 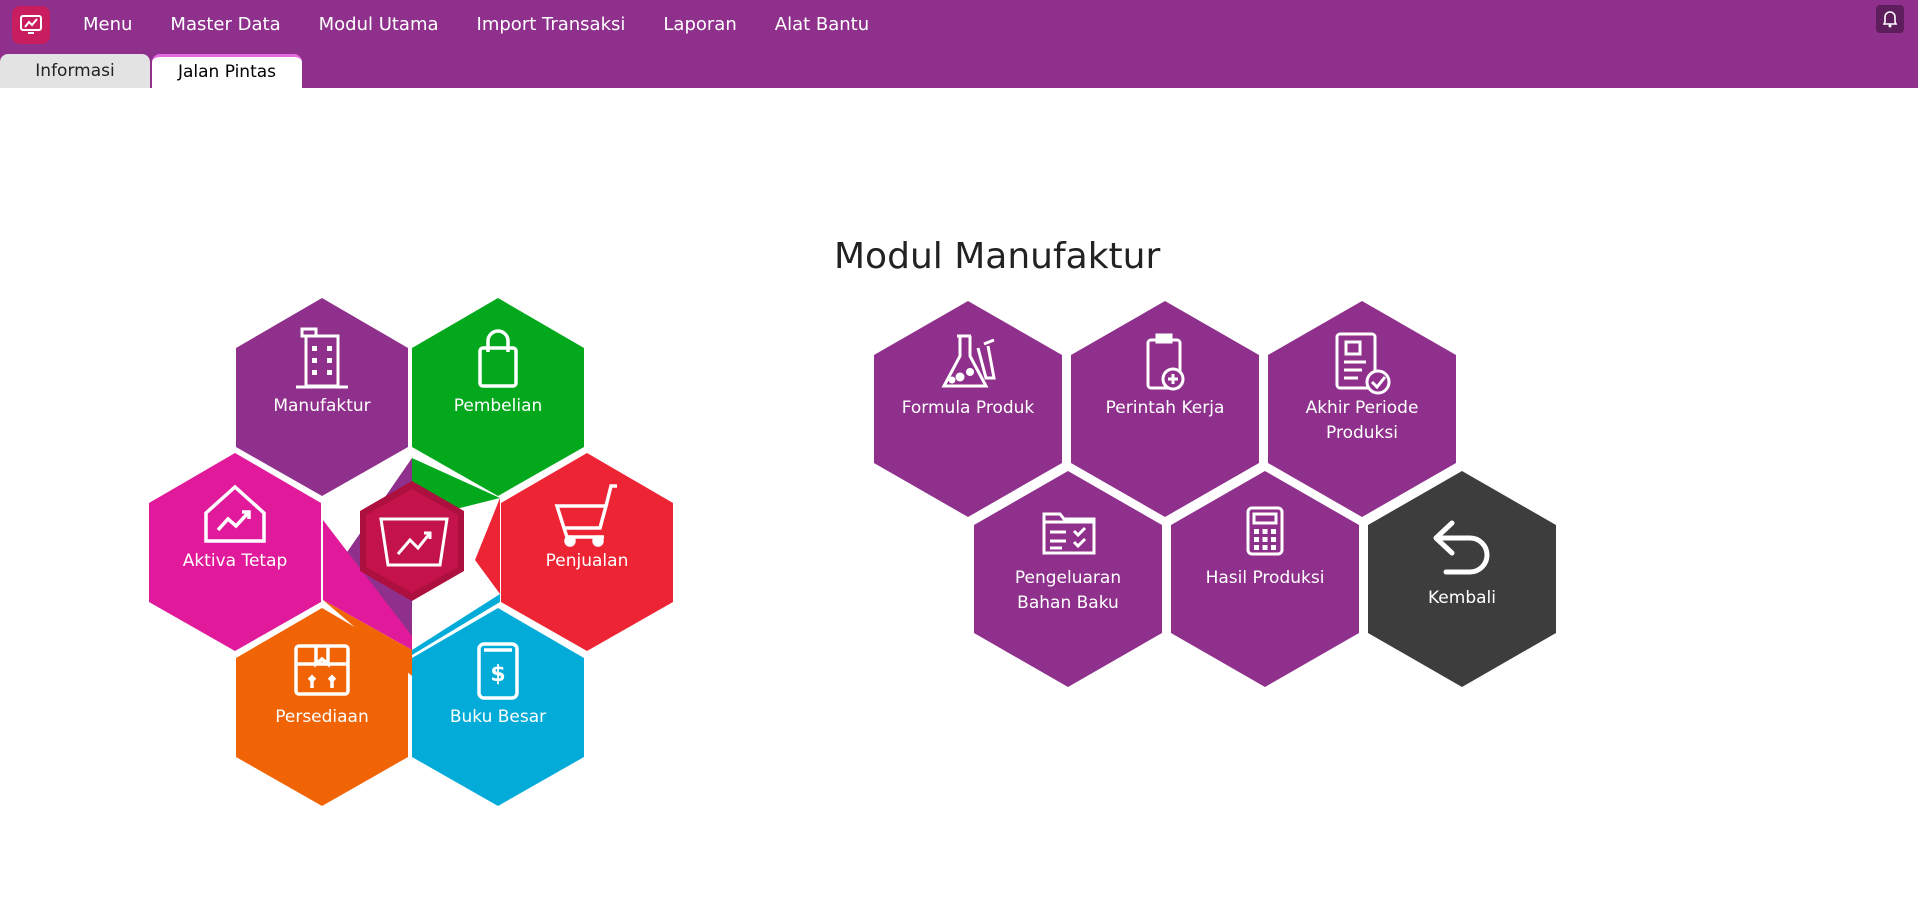 I want to click on shortcut-buku-besar-label: Buku Besar, so click(x=498, y=717).